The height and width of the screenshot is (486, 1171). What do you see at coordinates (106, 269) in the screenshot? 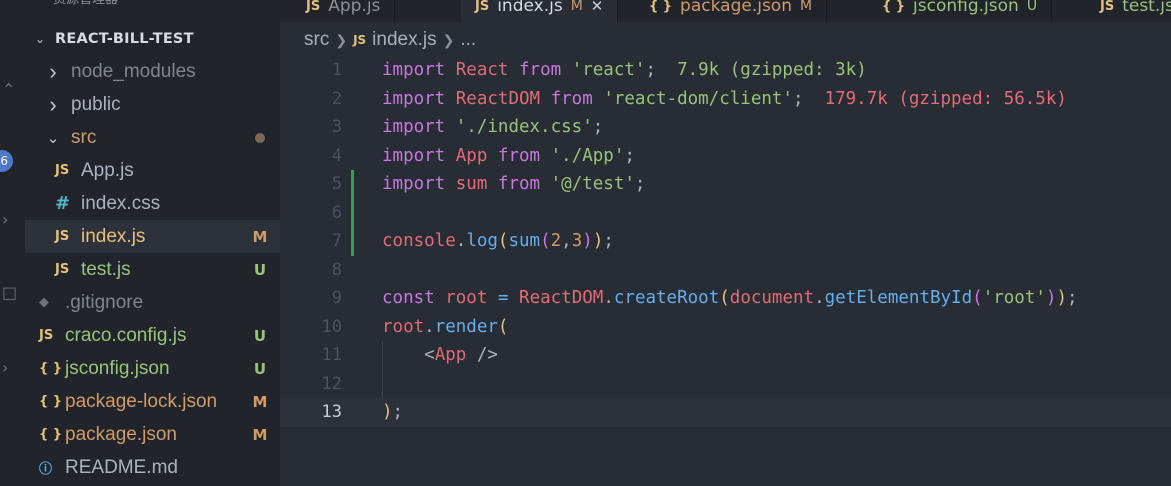
I see `tree-item-label: test.js` at bounding box center [106, 269].